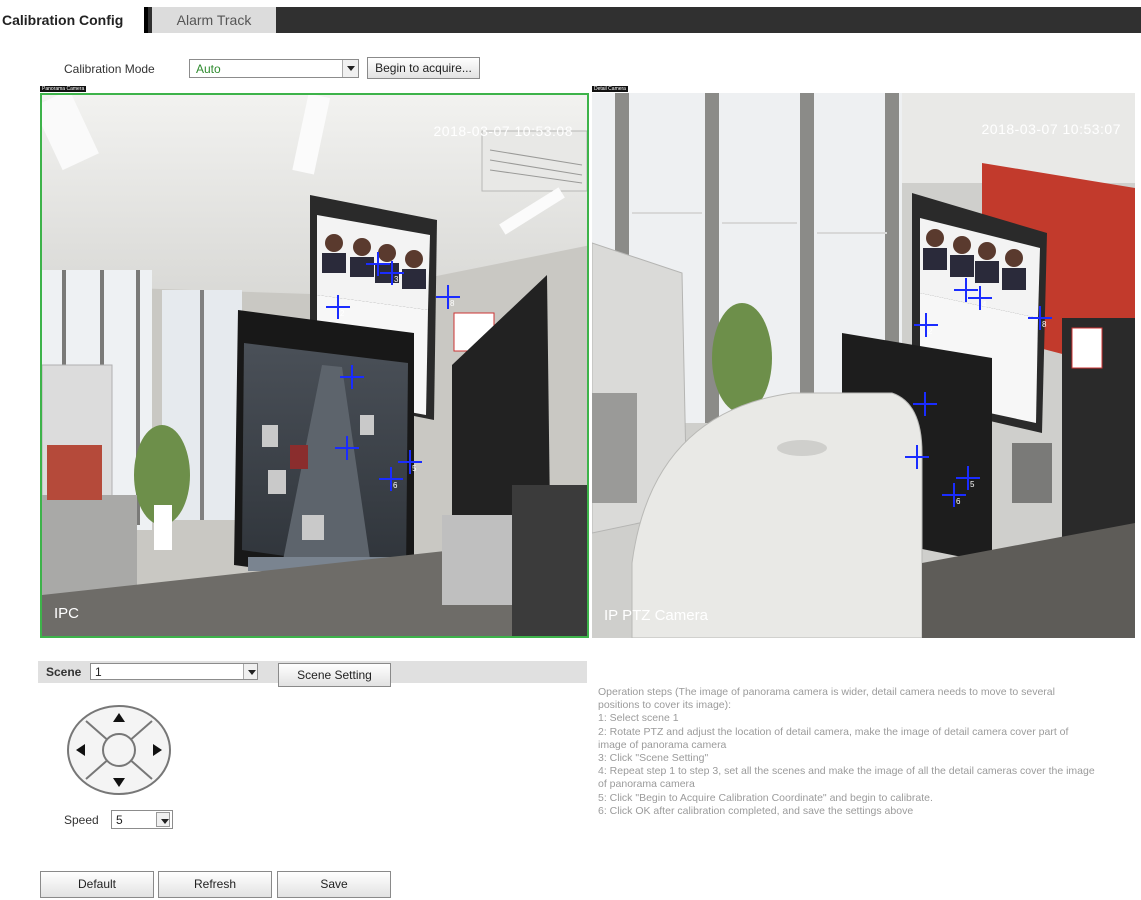 This screenshot has height=900, width=1141. I want to click on operation-step: 1: Select scene 1, so click(638, 718).